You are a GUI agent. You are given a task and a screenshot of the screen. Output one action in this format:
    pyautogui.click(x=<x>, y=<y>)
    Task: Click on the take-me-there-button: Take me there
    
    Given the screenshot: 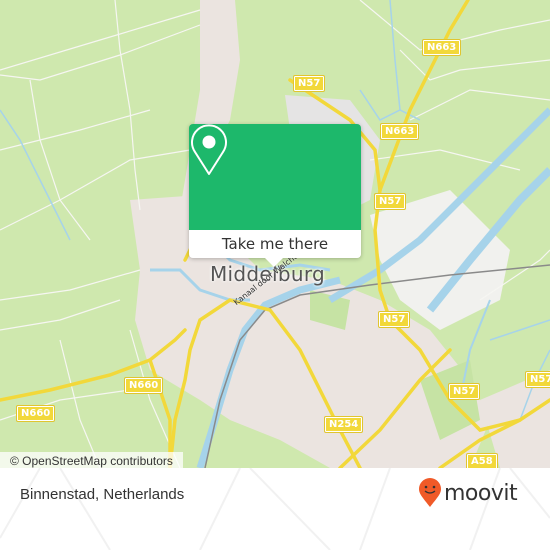 What is the action you would take?
    pyautogui.click(x=275, y=244)
    